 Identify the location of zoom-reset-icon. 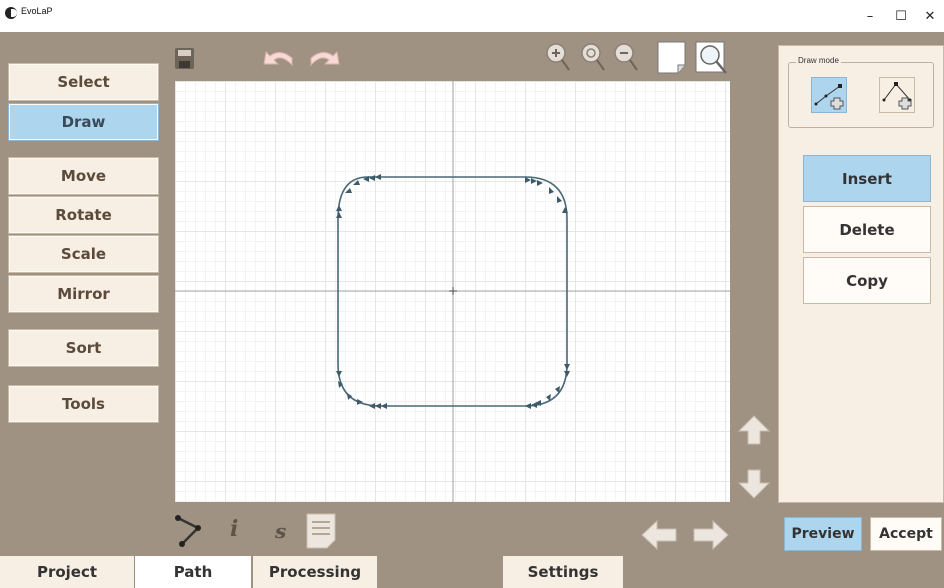
(593, 57).